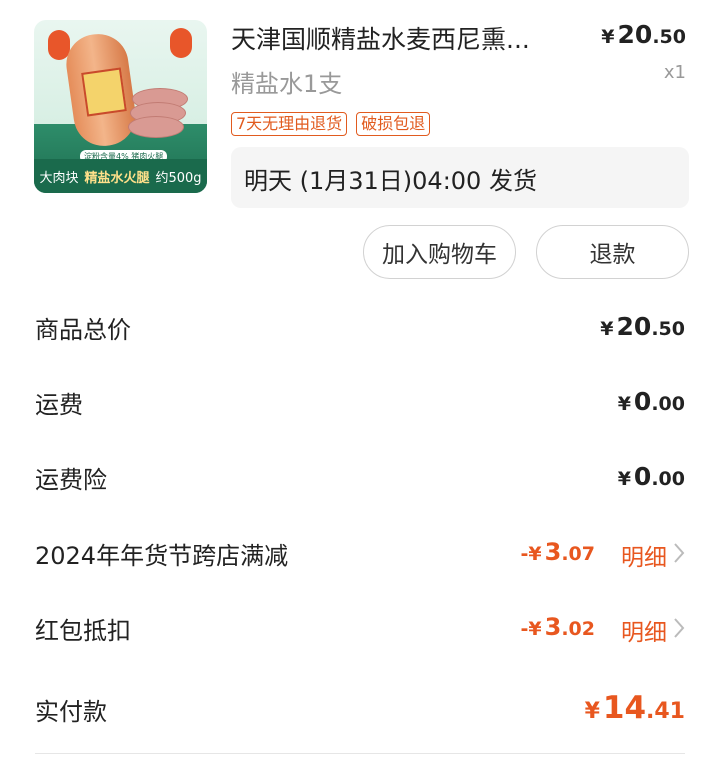 The image size is (720, 762). Describe the element at coordinates (635, 34) in the screenshot. I see `price-int: 20` at that location.